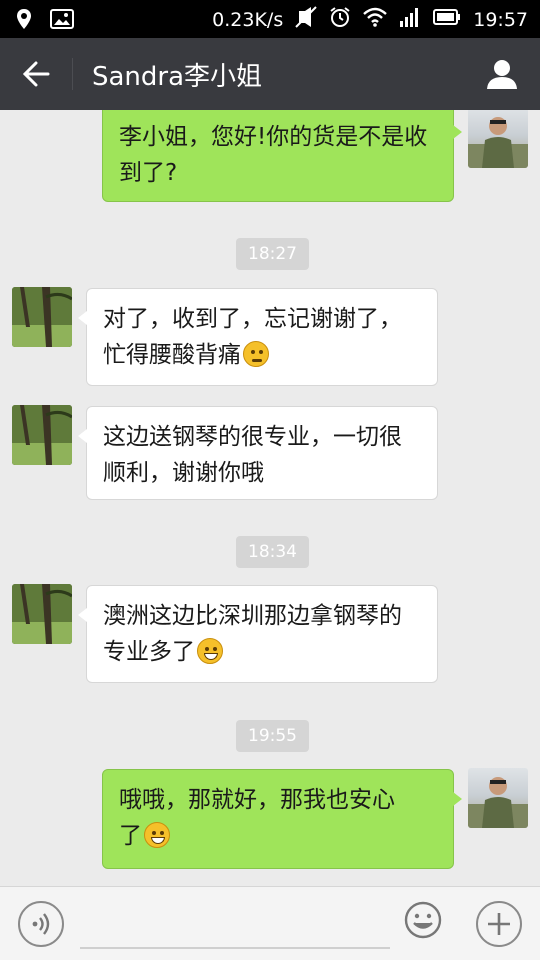 The width and height of the screenshot is (540, 960). I want to click on image-notification-icon, so click(62, 21).